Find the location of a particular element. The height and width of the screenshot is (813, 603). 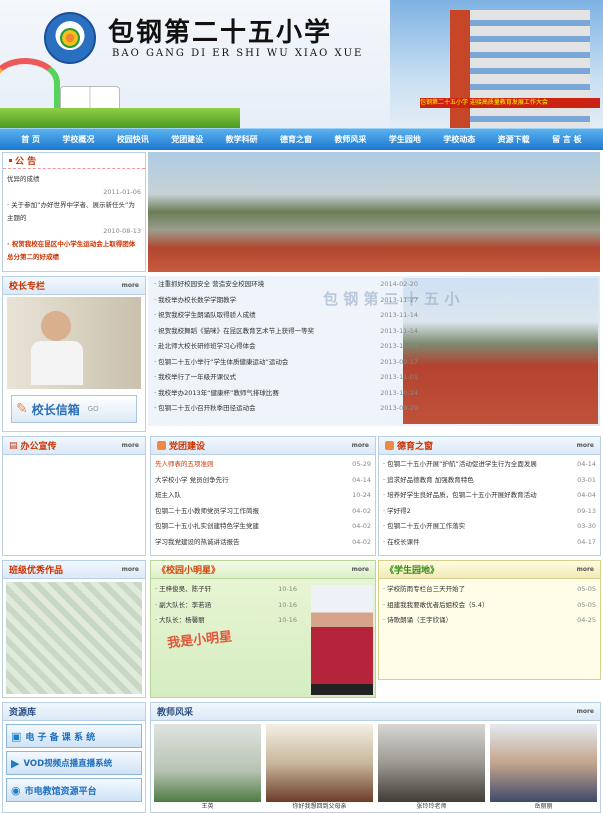

notice-title: 公 告 is located at coordinates (26, 162).